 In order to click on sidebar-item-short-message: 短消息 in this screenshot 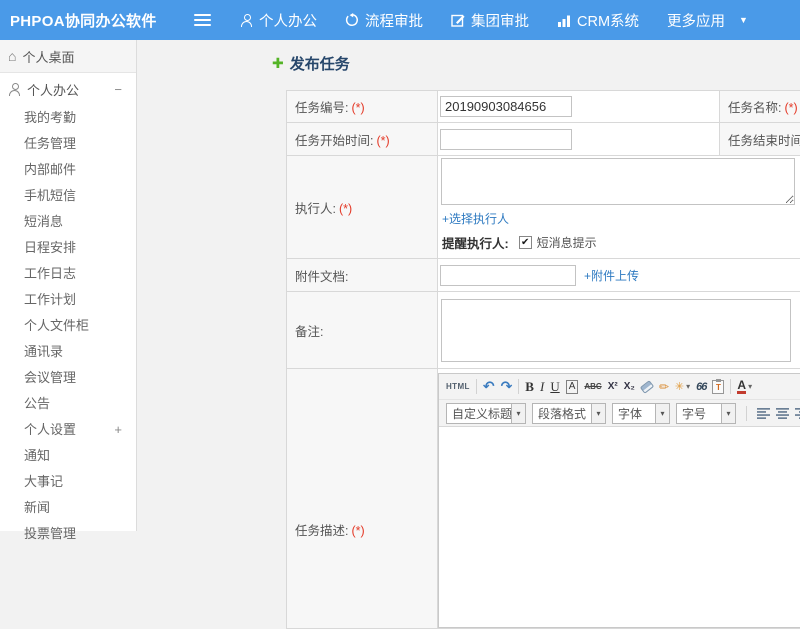, I will do `click(68, 222)`.